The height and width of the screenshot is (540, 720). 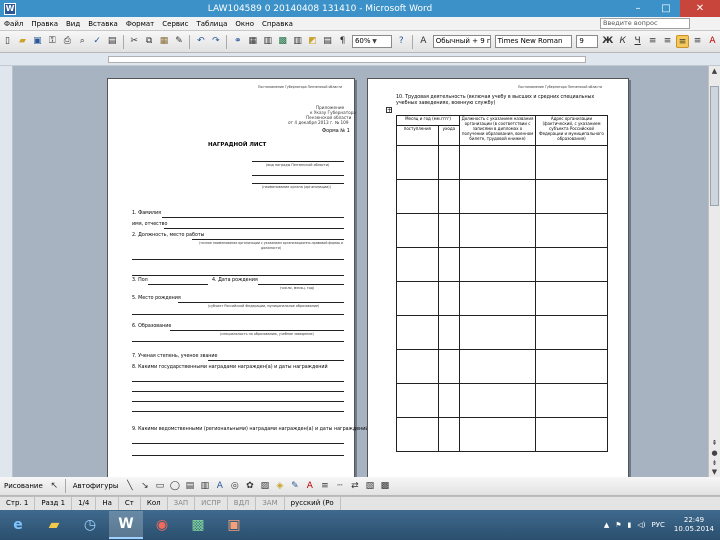 What do you see at coordinates (174, 486) in the screenshot?
I see `oval-icon: ◯` at bounding box center [174, 486].